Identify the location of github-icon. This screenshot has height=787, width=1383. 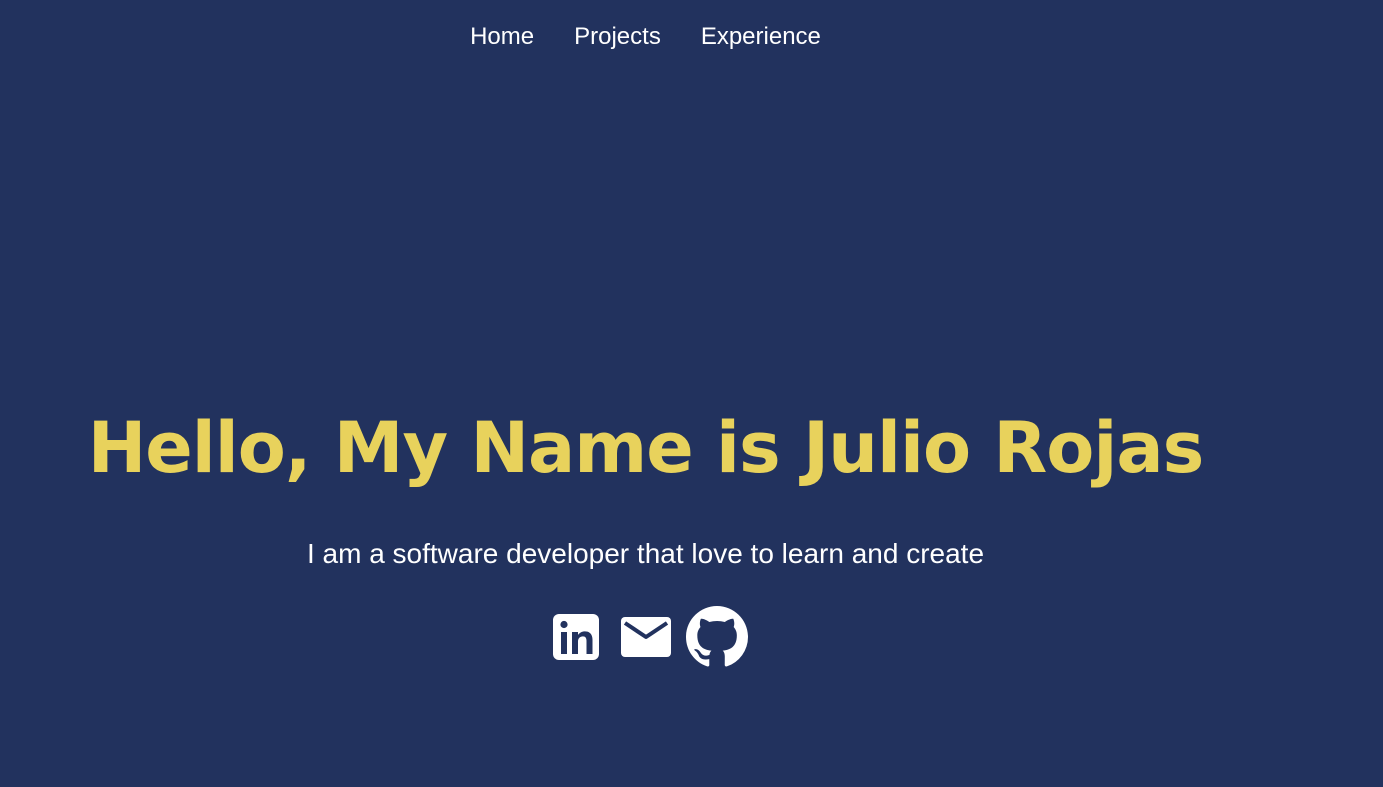
(717, 637).